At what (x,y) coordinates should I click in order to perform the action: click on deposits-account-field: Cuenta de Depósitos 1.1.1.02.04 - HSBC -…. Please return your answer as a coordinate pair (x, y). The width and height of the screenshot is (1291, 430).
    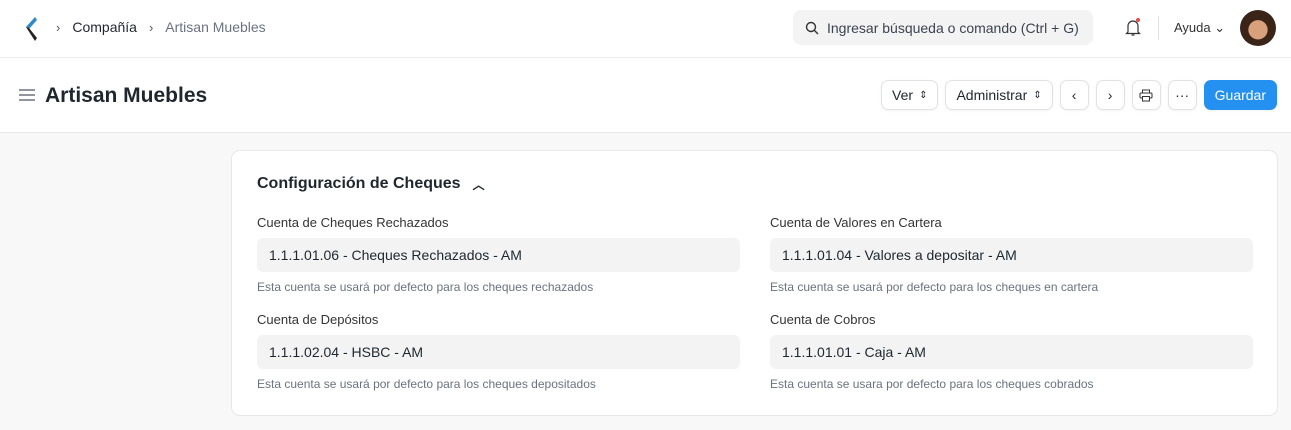
    Looking at the image, I should click on (498, 351).